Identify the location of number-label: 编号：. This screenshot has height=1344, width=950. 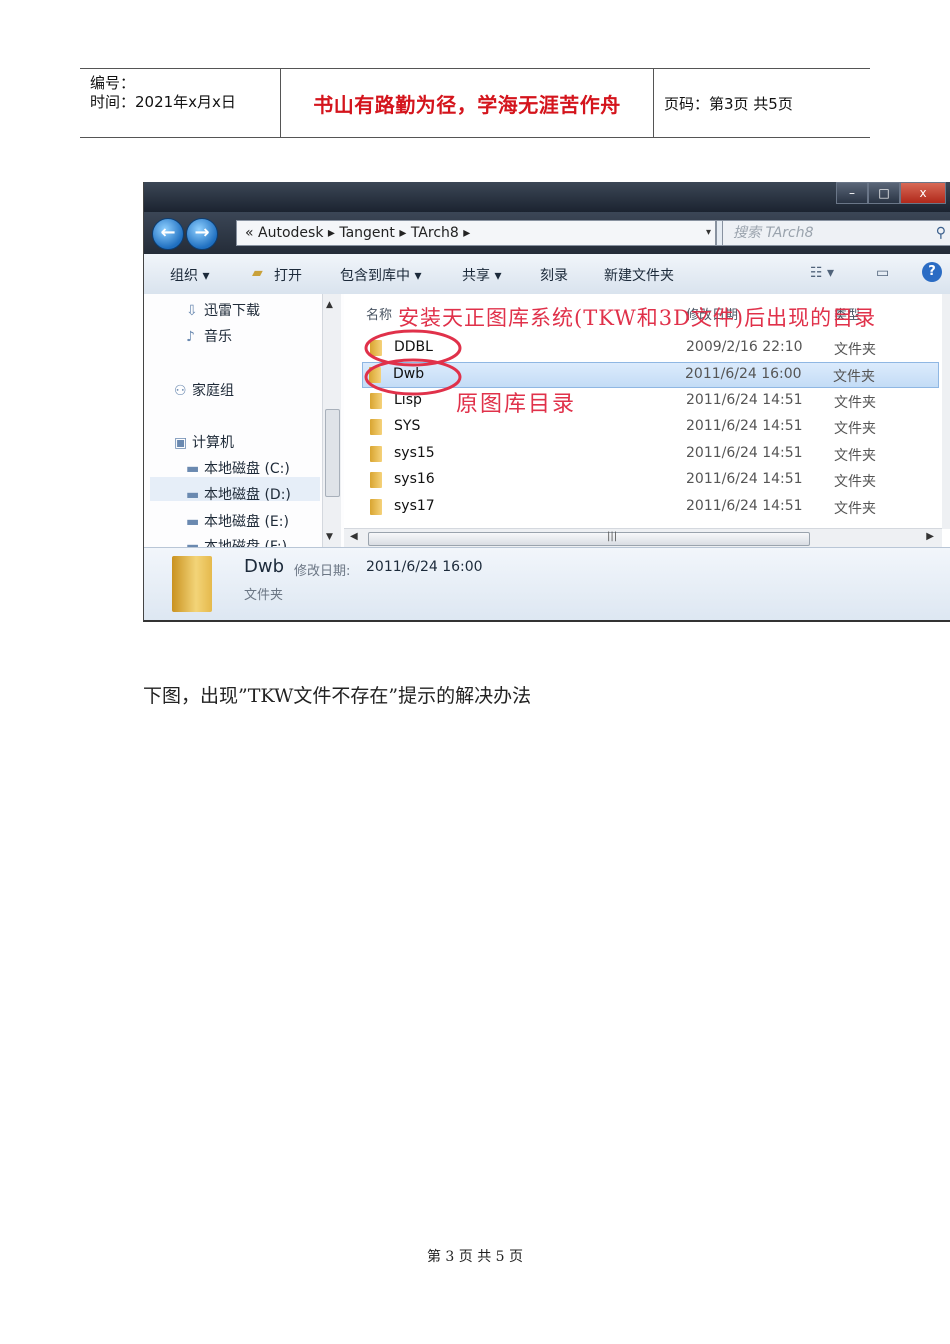
(113, 83).